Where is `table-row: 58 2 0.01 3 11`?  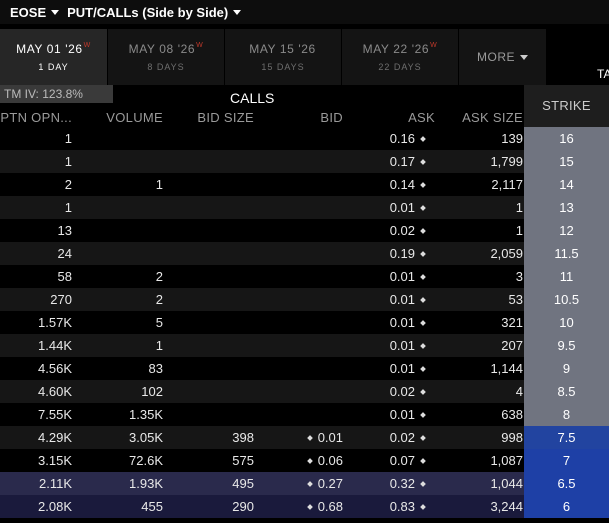
table-row: 58 2 0.01 3 11 is located at coordinates (304, 276).